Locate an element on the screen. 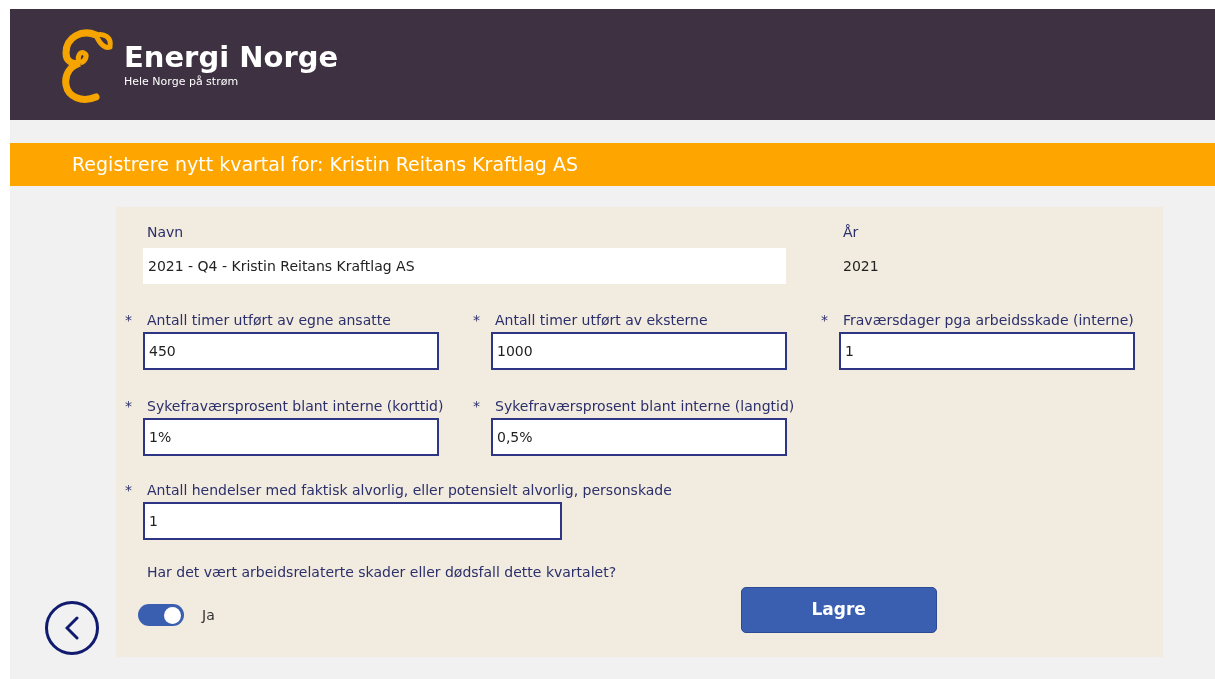  back-button is located at coordinates (72, 628).